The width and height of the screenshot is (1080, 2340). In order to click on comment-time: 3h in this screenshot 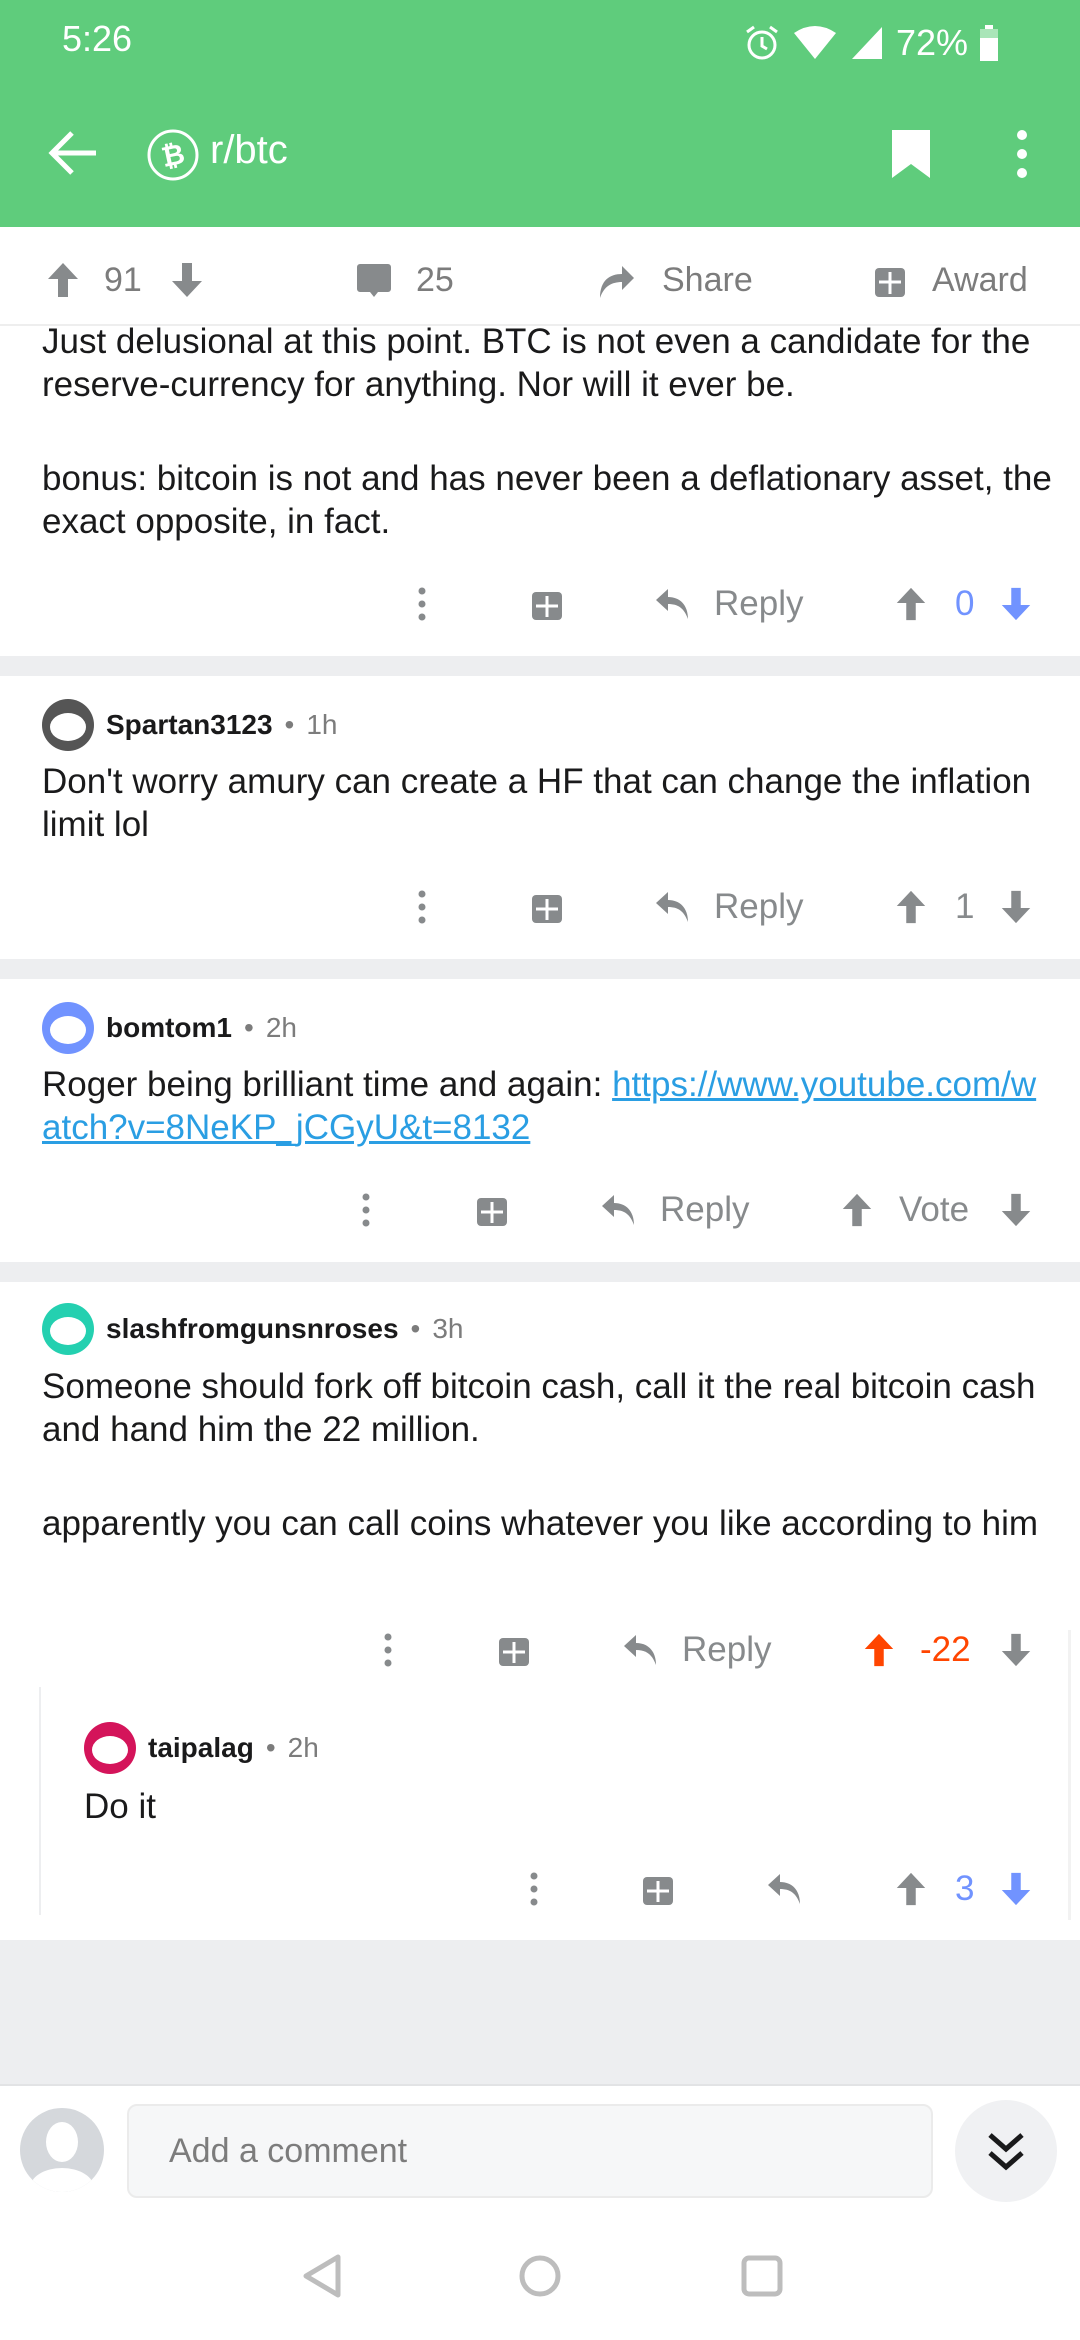, I will do `click(448, 1328)`.